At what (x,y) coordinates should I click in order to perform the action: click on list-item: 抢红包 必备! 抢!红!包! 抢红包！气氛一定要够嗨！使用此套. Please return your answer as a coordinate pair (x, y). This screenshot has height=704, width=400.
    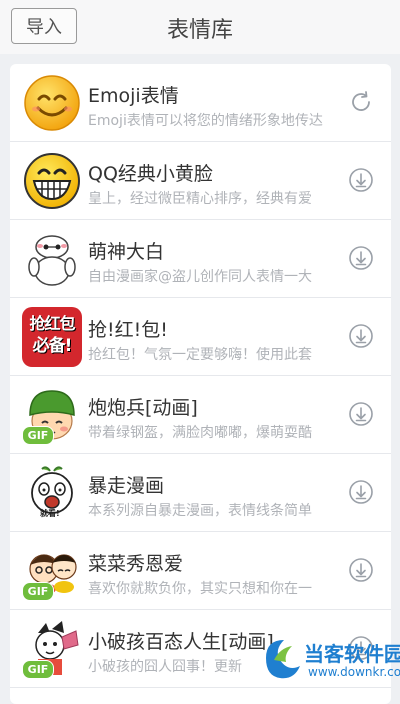
    Looking at the image, I should click on (200, 337).